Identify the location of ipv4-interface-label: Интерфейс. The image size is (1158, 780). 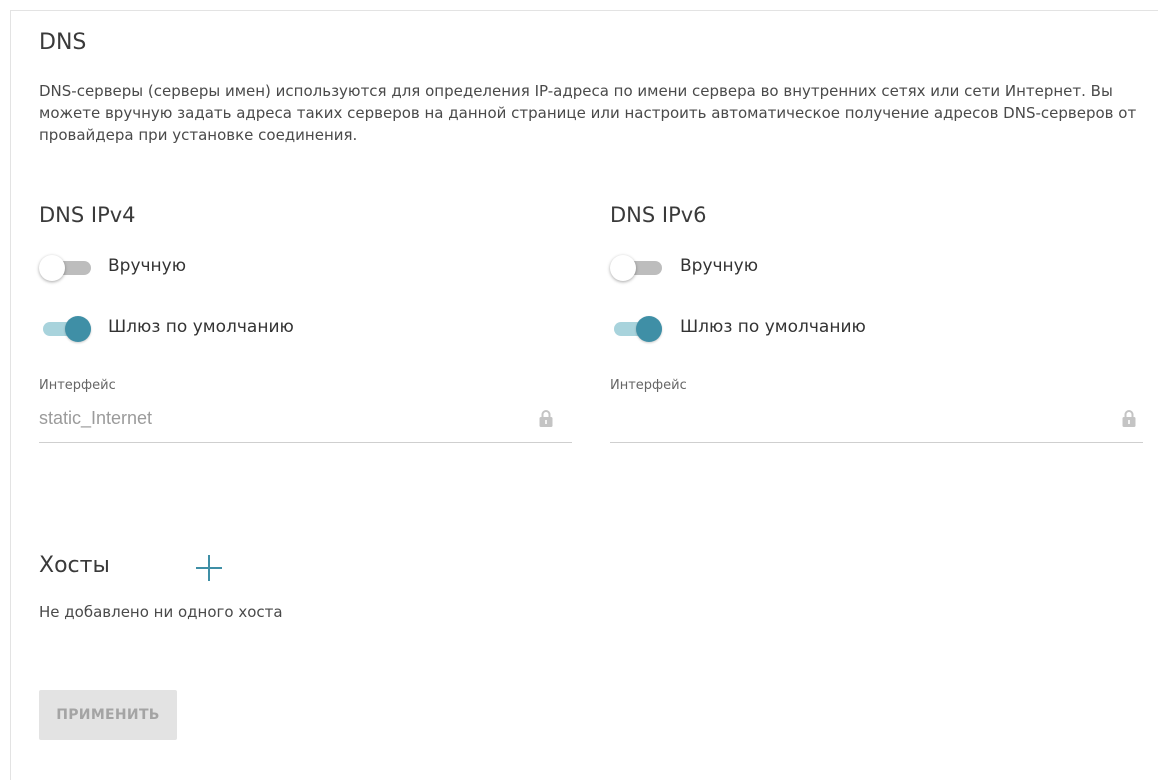
(77, 385).